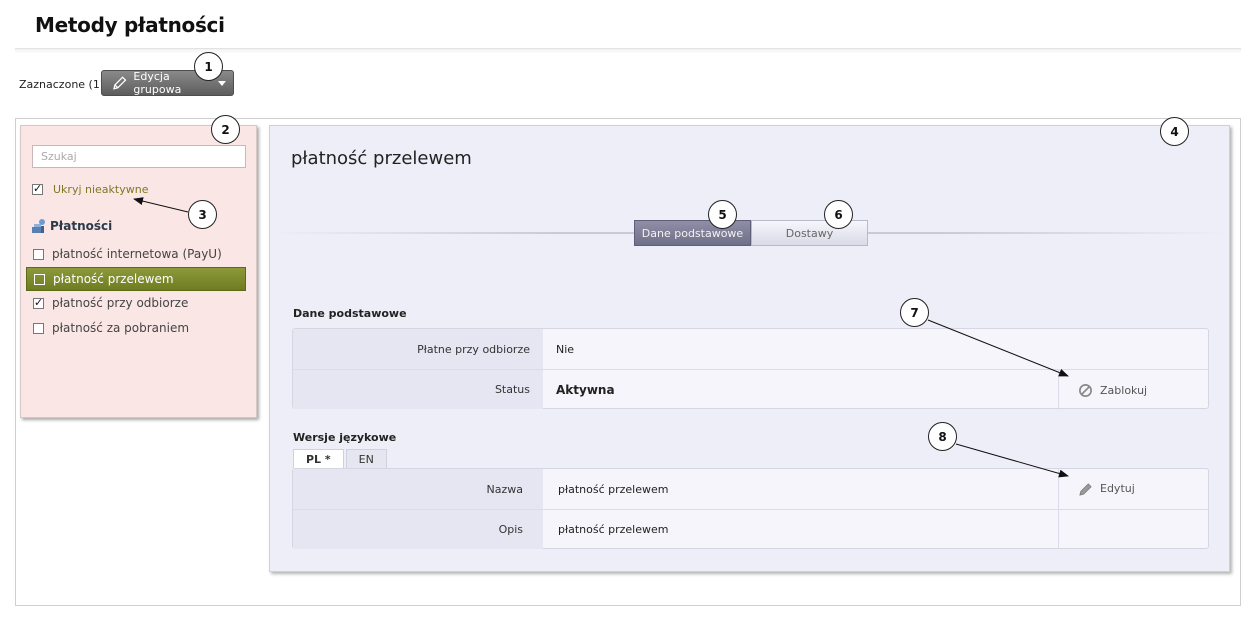  I want to click on basic-data-heading: Dane podstawowe, so click(350, 313).